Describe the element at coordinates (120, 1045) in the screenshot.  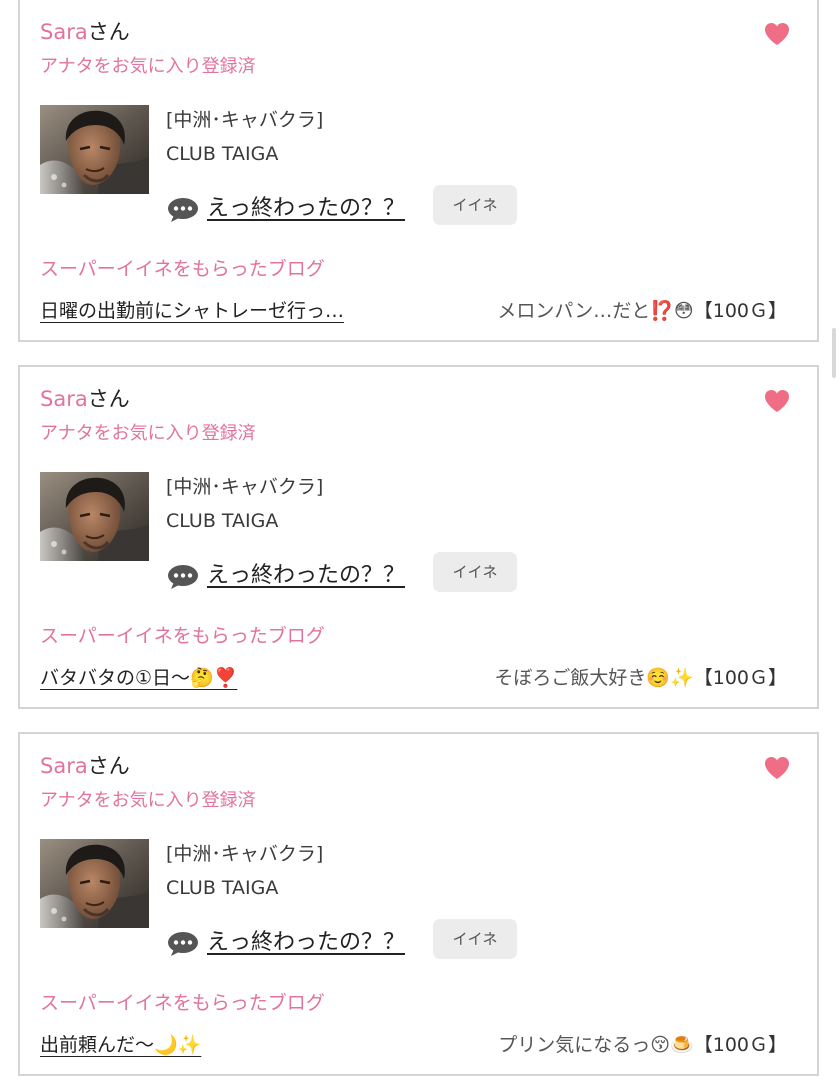
I see `blog-title-link: 出前頼んだ〜🌙✨` at that location.